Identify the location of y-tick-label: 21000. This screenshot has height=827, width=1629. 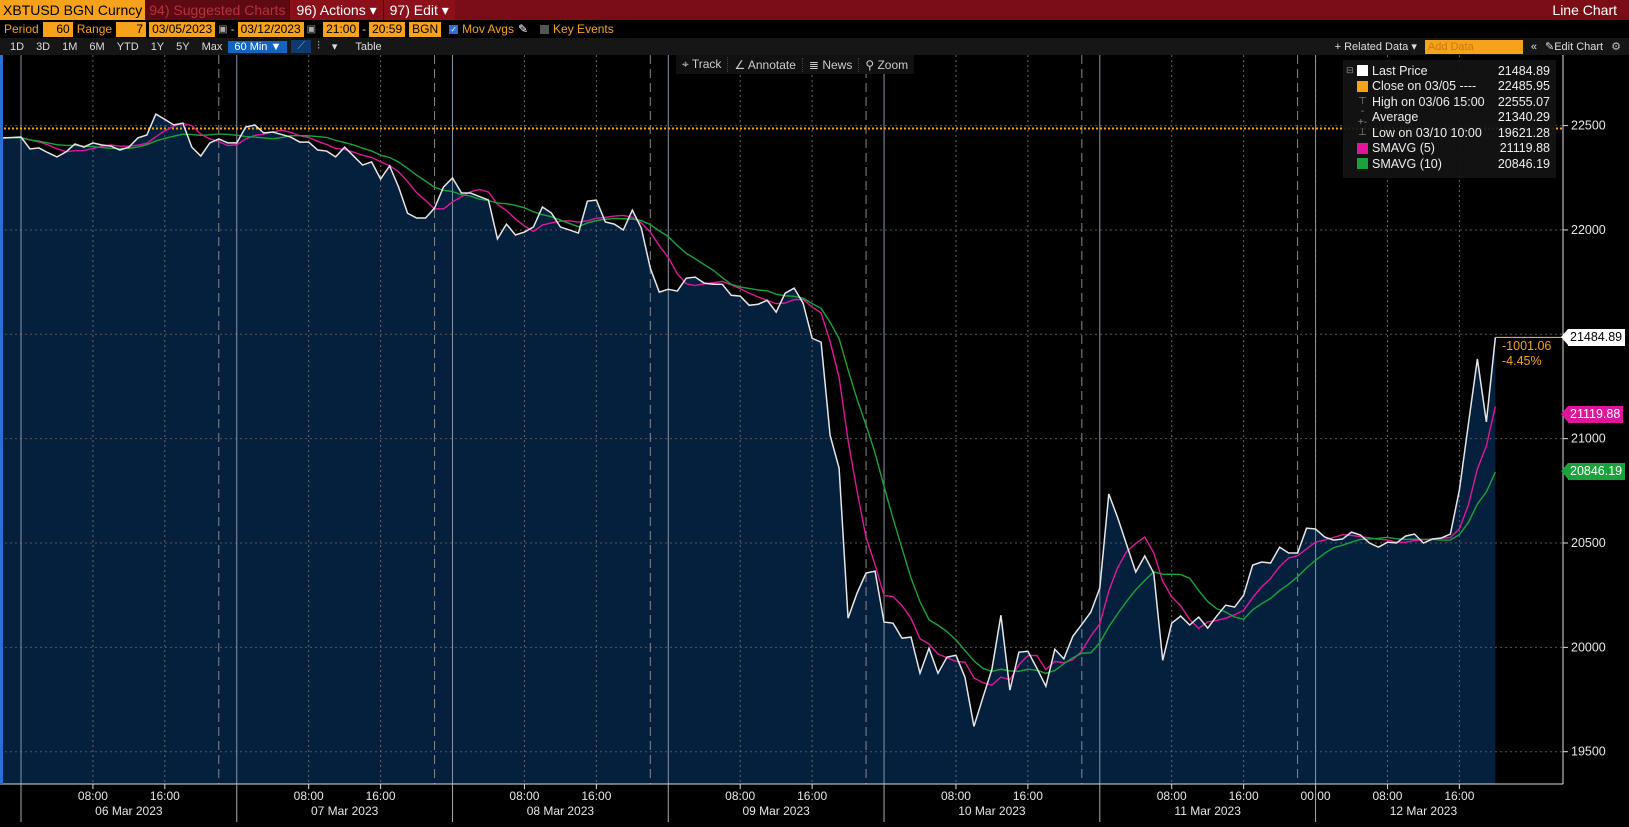
(1588, 439).